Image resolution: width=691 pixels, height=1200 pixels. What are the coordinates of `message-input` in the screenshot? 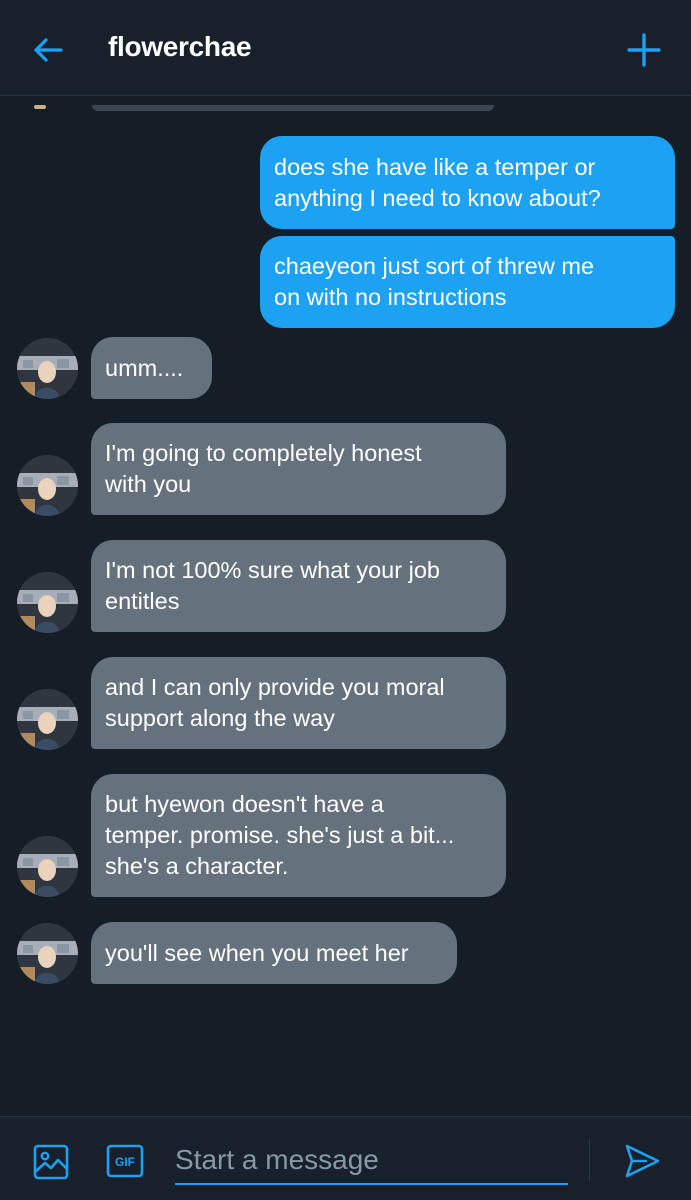 It's located at (371, 1161).